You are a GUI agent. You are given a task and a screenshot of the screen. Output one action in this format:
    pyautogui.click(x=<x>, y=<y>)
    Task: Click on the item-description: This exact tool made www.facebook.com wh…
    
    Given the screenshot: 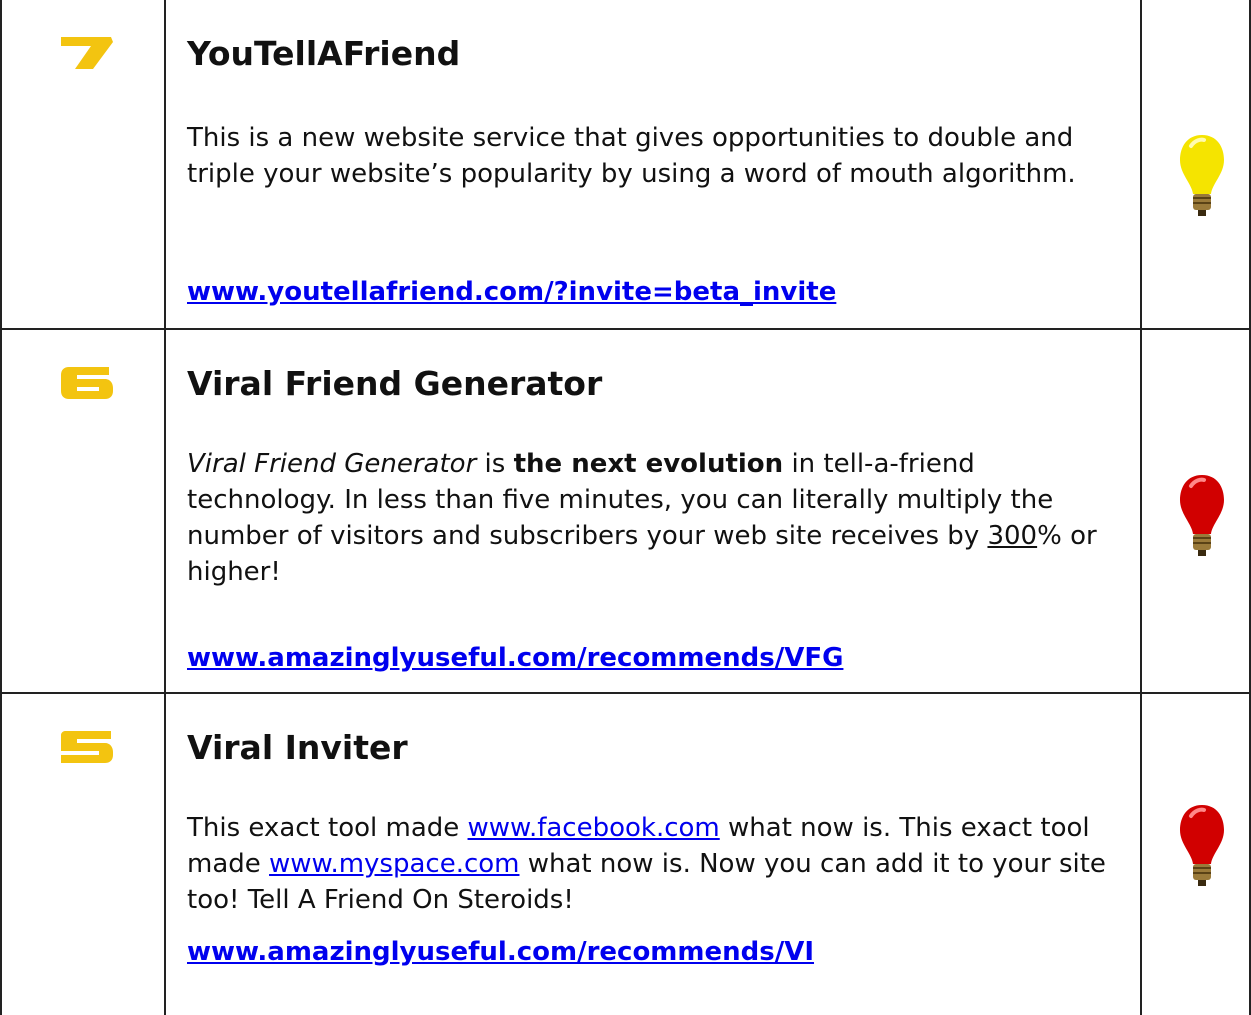 What is the action you would take?
    pyautogui.click(x=654, y=864)
    